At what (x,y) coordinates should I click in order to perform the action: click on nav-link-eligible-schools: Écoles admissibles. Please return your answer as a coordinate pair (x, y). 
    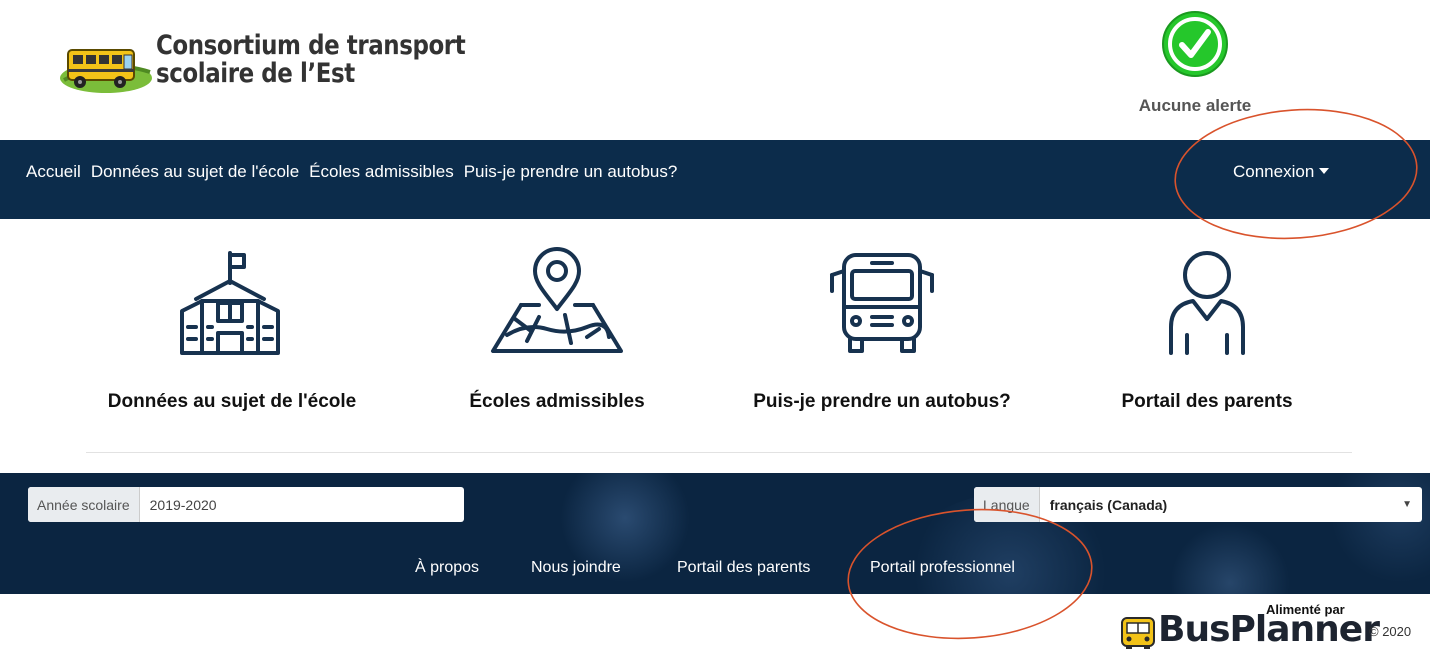
    Looking at the image, I should click on (381, 172).